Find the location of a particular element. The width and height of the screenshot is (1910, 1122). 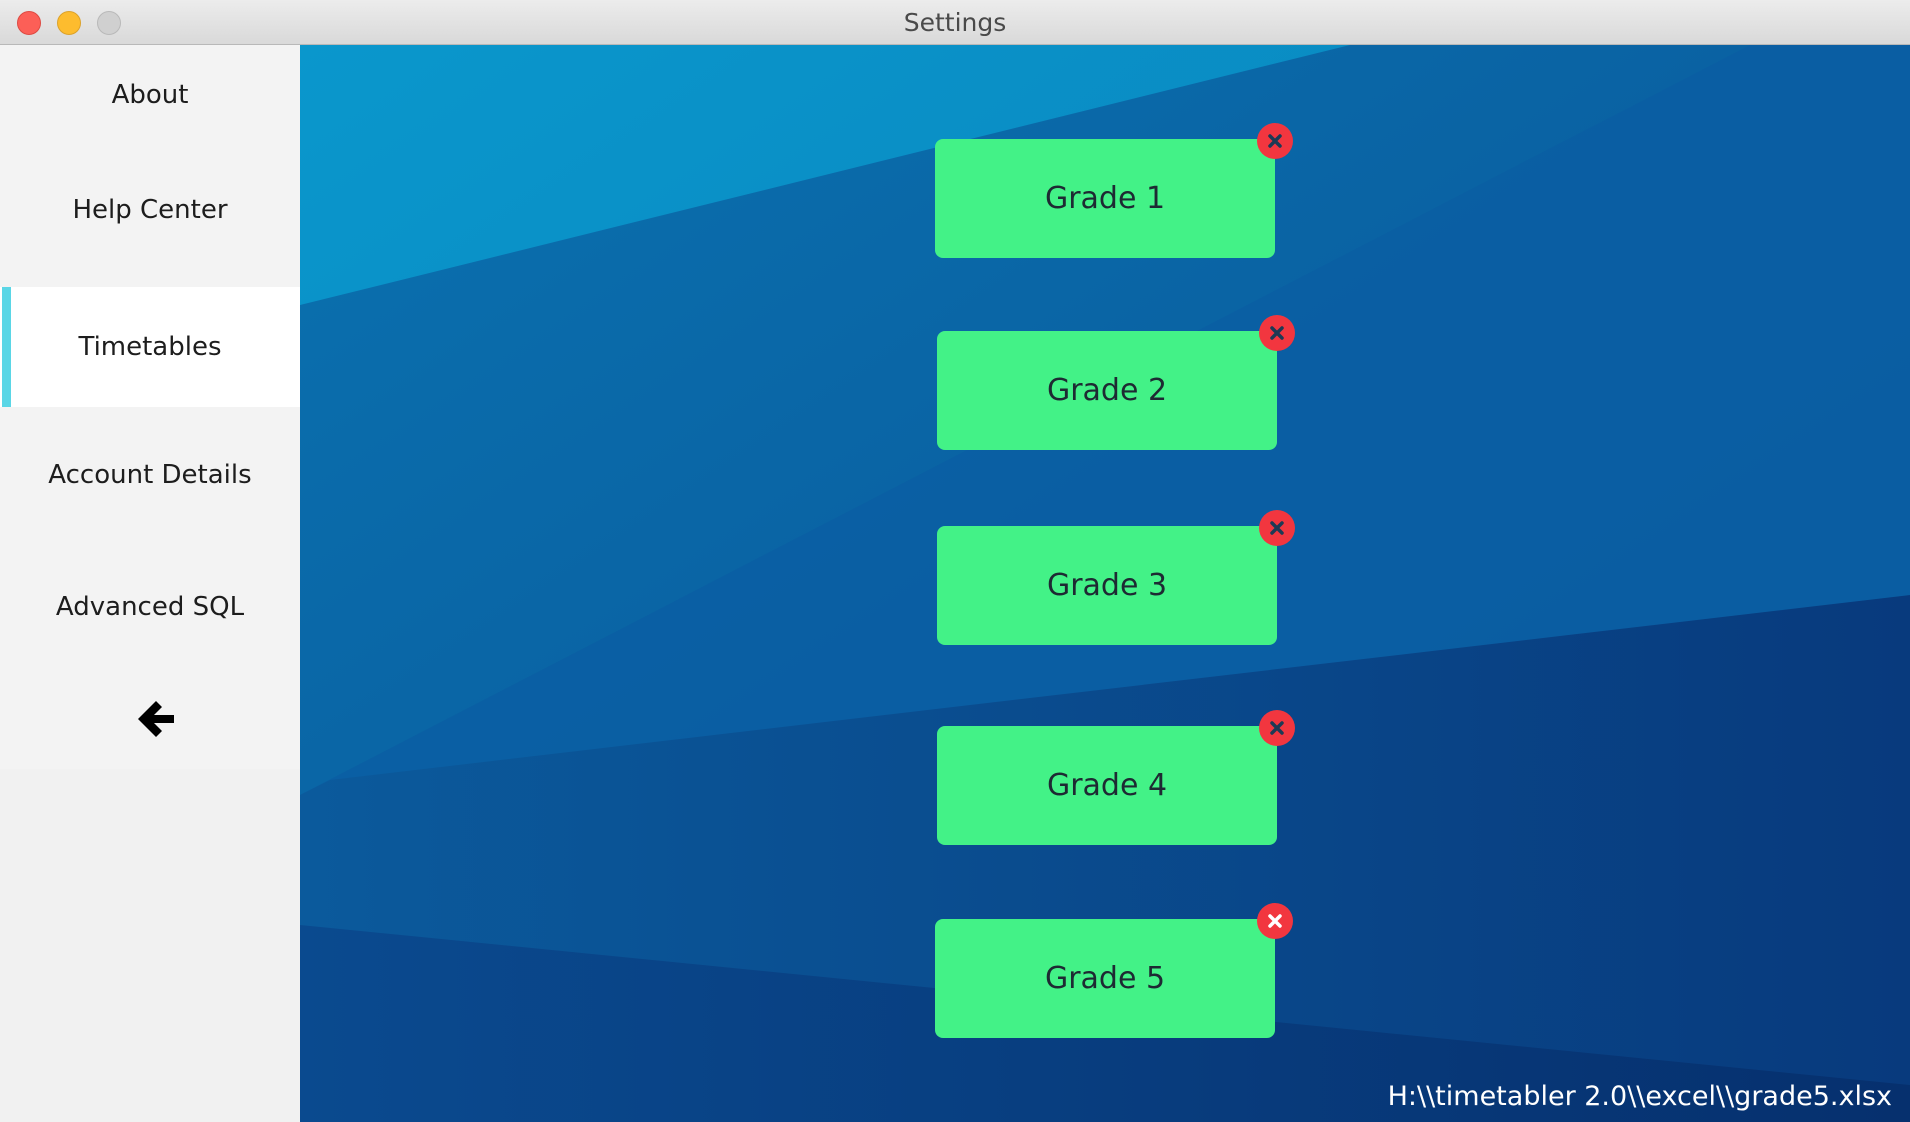

grade-label: Grade 5 is located at coordinates (1105, 978).